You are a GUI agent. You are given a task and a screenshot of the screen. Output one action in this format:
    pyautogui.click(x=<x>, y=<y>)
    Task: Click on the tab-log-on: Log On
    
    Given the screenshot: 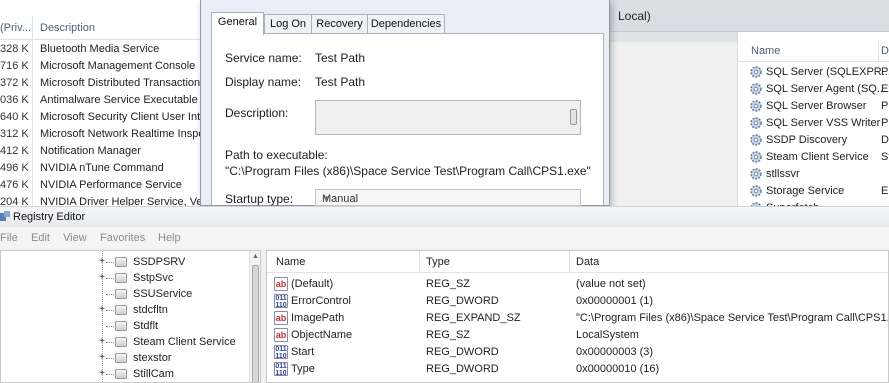 What is the action you would take?
    pyautogui.click(x=288, y=24)
    